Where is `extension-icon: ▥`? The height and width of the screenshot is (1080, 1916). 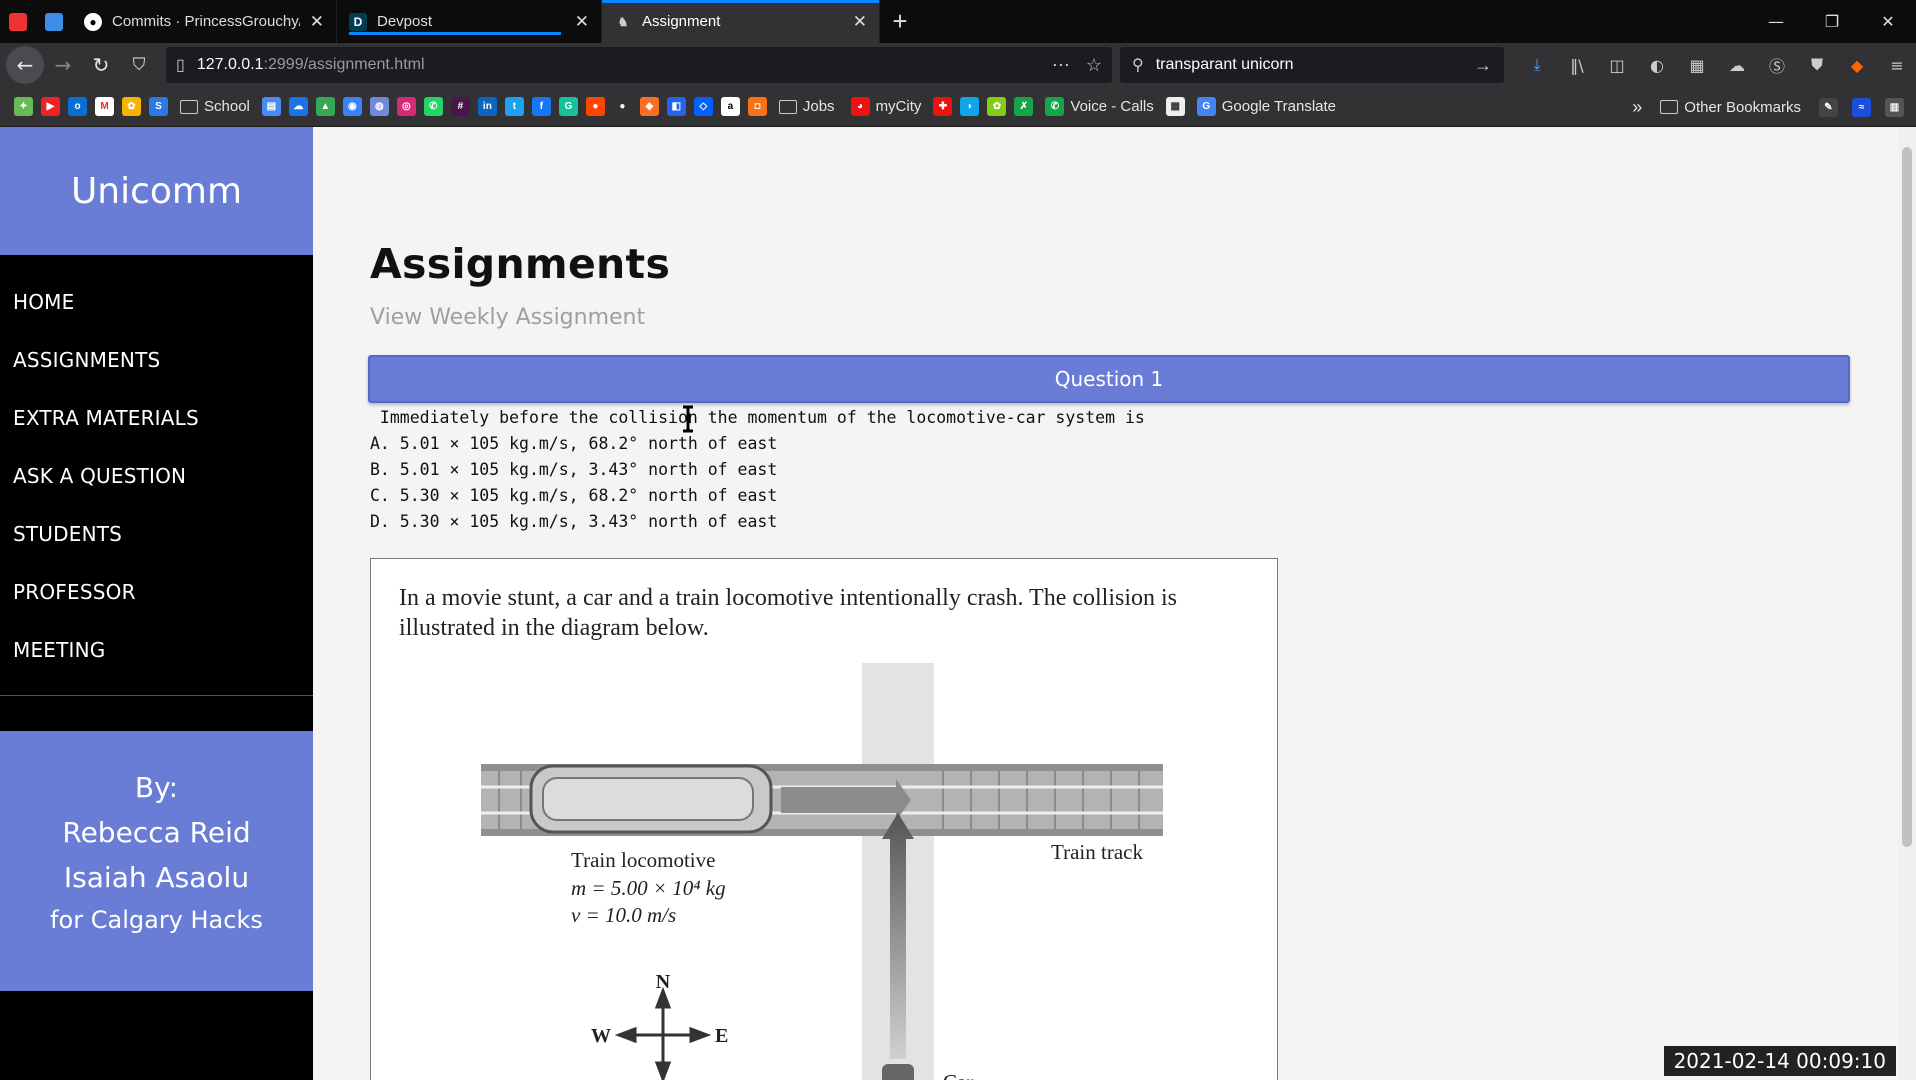
extension-icon: ▥ is located at coordinates (1894, 107).